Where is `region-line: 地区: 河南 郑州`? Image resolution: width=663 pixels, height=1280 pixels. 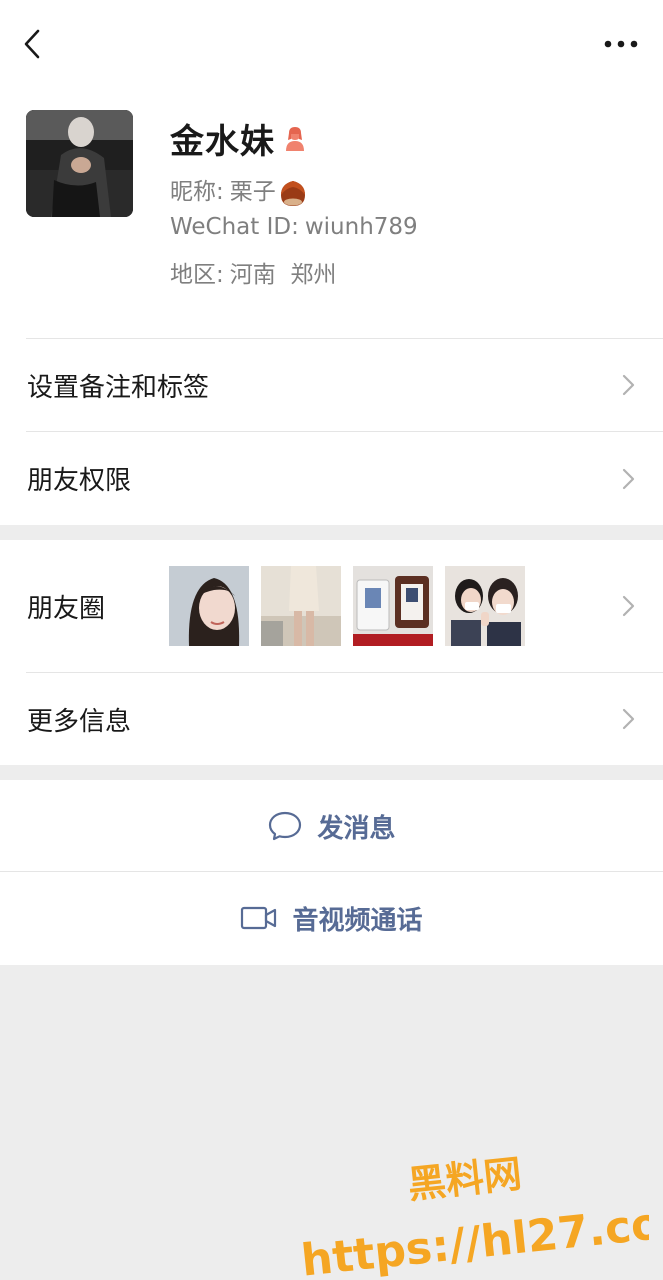 region-line: 地区: 河南 郑州 is located at coordinates (253, 272).